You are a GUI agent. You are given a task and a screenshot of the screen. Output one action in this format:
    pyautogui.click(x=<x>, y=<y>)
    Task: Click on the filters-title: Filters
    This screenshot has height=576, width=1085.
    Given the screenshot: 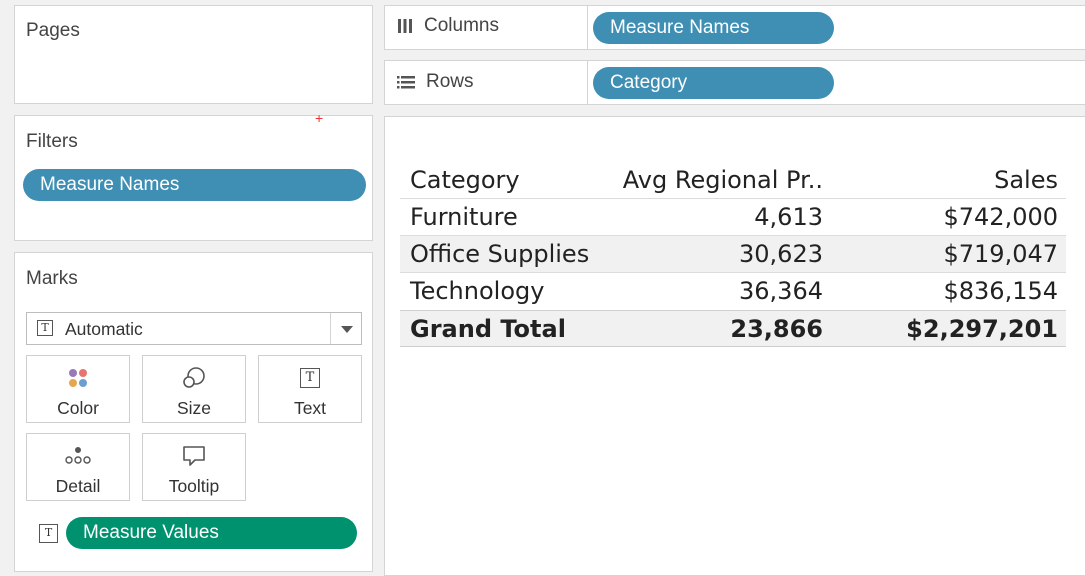 What is the action you would take?
    pyautogui.click(x=52, y=141)
    